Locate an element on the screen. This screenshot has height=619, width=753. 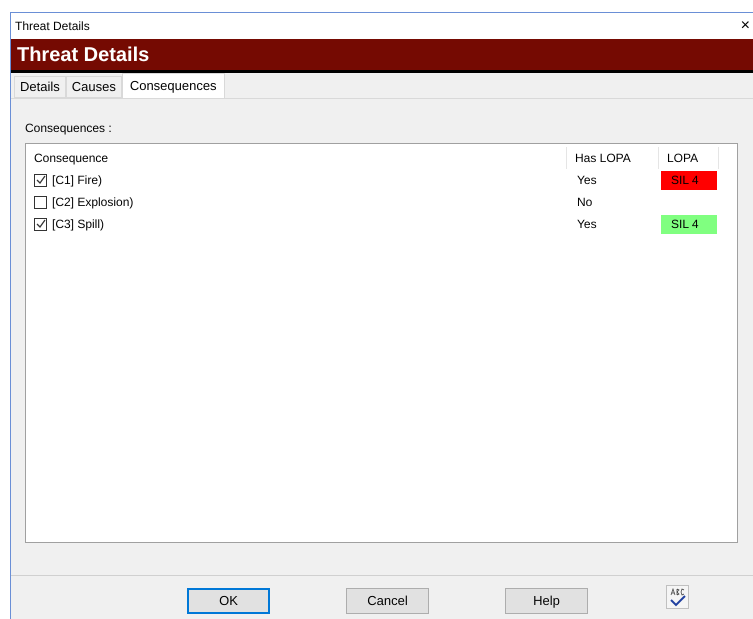
close-button: × is located at coordinates (745, 26).